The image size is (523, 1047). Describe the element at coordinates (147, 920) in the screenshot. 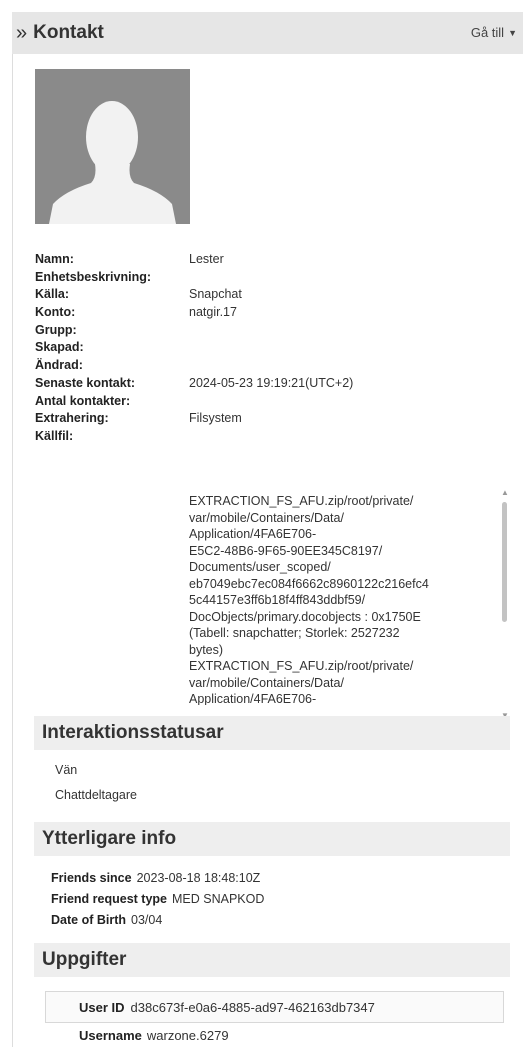

I see `info-value: 03/04` at that location.